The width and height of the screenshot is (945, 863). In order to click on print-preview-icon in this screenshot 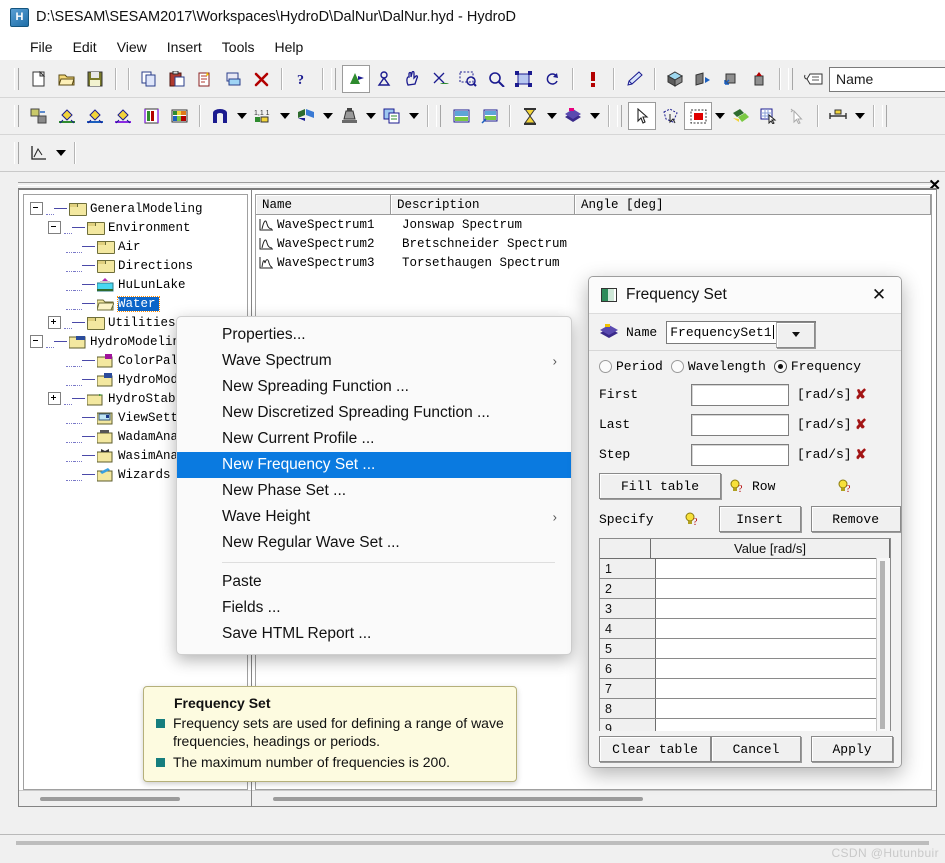, I will do `click(233, 79)`.